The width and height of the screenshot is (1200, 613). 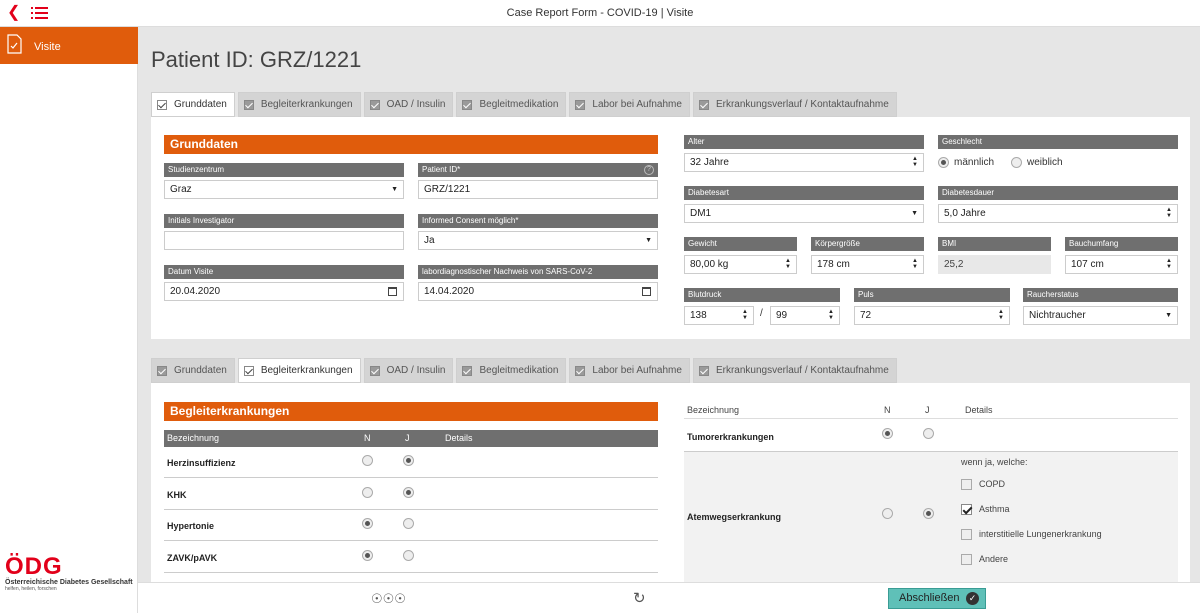 I want to click on diabetesart-select: DM1 ▼, so click(x=804, y=213).